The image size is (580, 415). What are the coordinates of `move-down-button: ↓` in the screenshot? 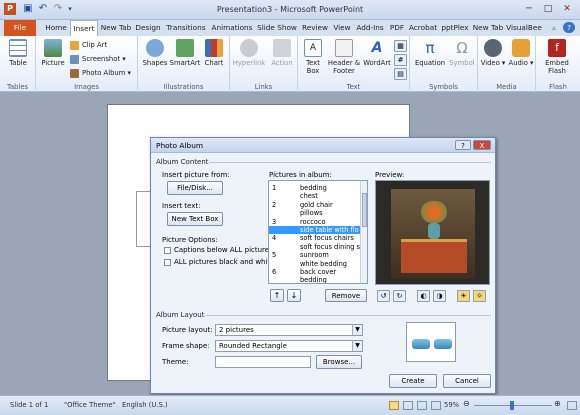 It's located at (294, 295).